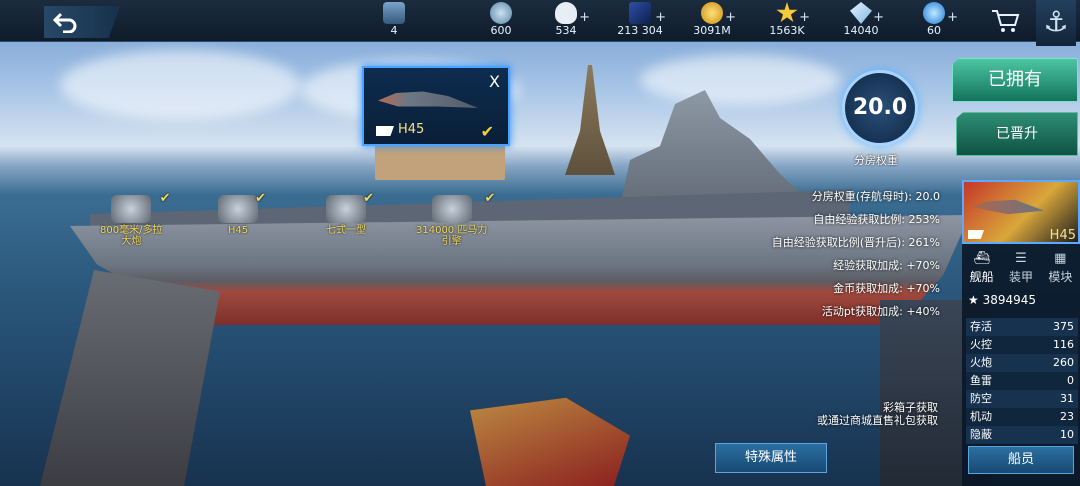  What do you see at coordinates (238, 209) in the screenshot?
I see `ship-icon` at bounding box center [238, 209].